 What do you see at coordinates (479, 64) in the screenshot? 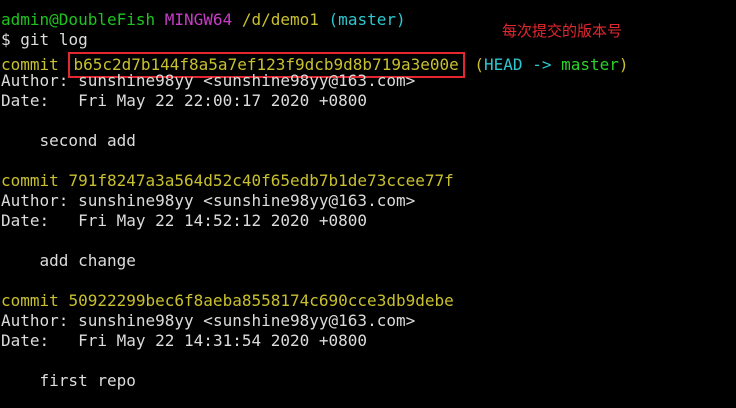
I see `ref-open: (` at bounding box center [479, 64].